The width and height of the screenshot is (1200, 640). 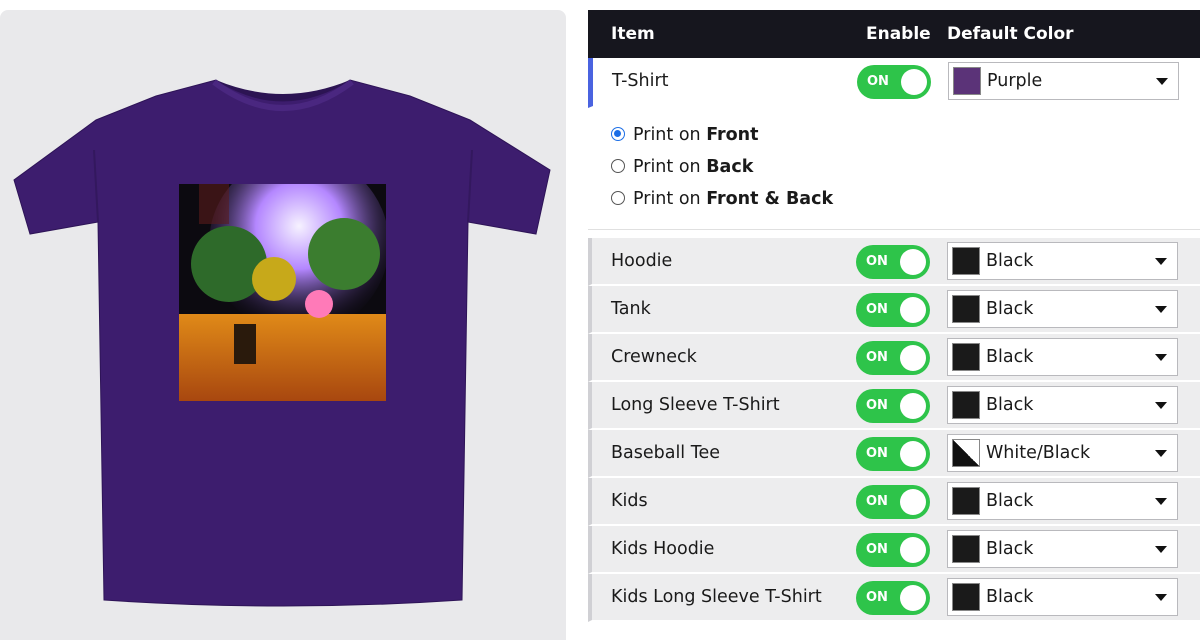 I want to click on row-label: Tank, so click(x=631, y=309).